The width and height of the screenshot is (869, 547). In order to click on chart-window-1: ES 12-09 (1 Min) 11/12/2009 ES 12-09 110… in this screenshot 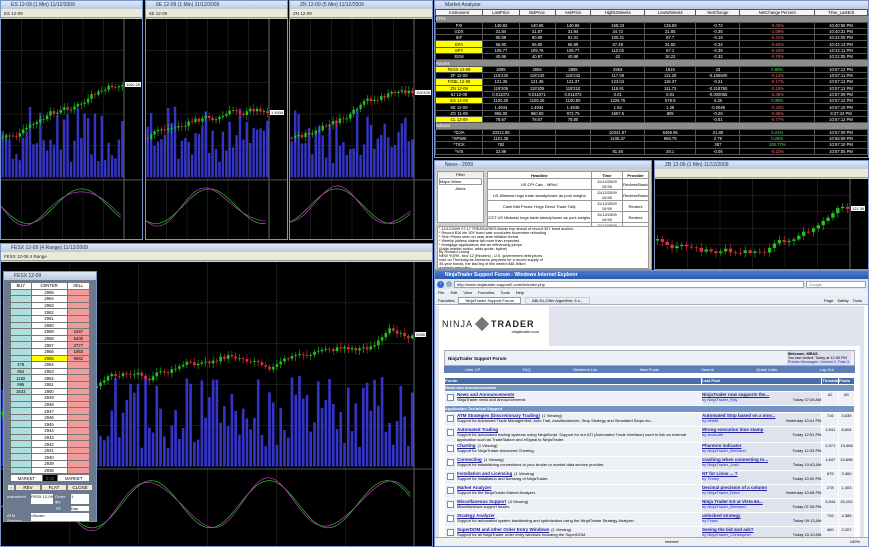, I will do `click(71, 120)`.